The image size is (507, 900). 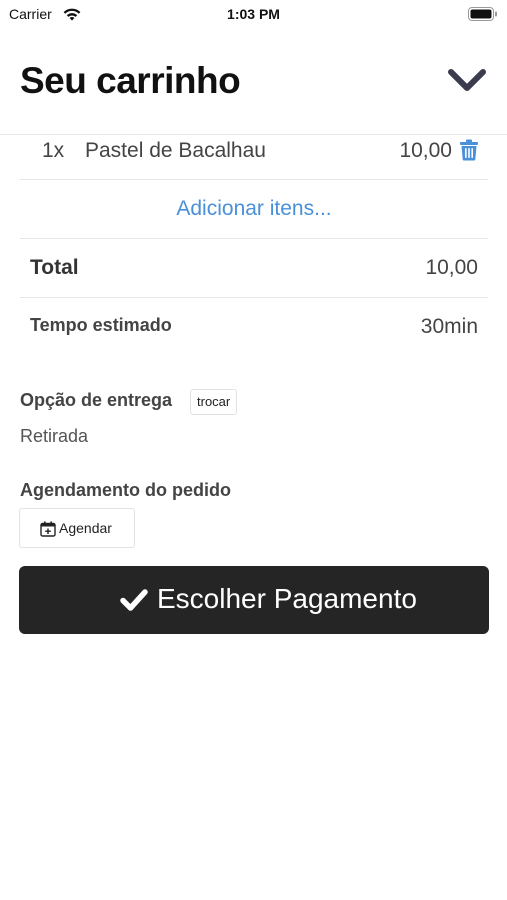 What do you see at coordinates (101, 325) in the screenshot?
I see `estimated-time-label: Tempo estimado` at bounding box center [101, 325].